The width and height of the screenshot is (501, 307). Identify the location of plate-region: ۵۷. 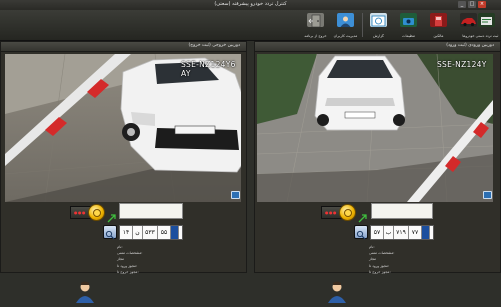
(377, 232).